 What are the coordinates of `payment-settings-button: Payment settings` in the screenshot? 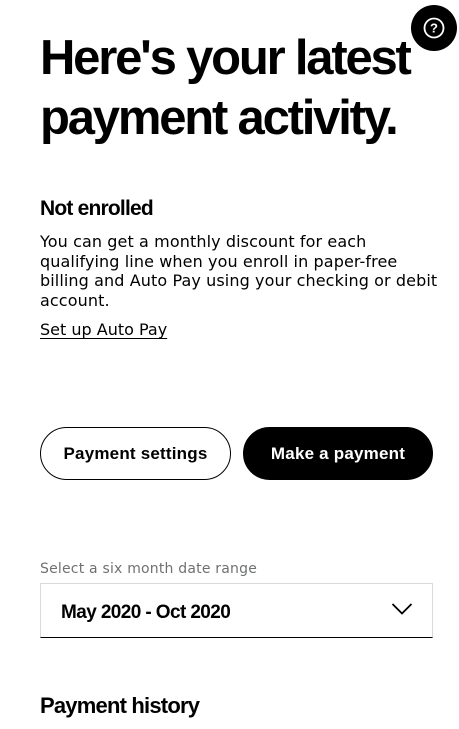 It's located at (135, 453).